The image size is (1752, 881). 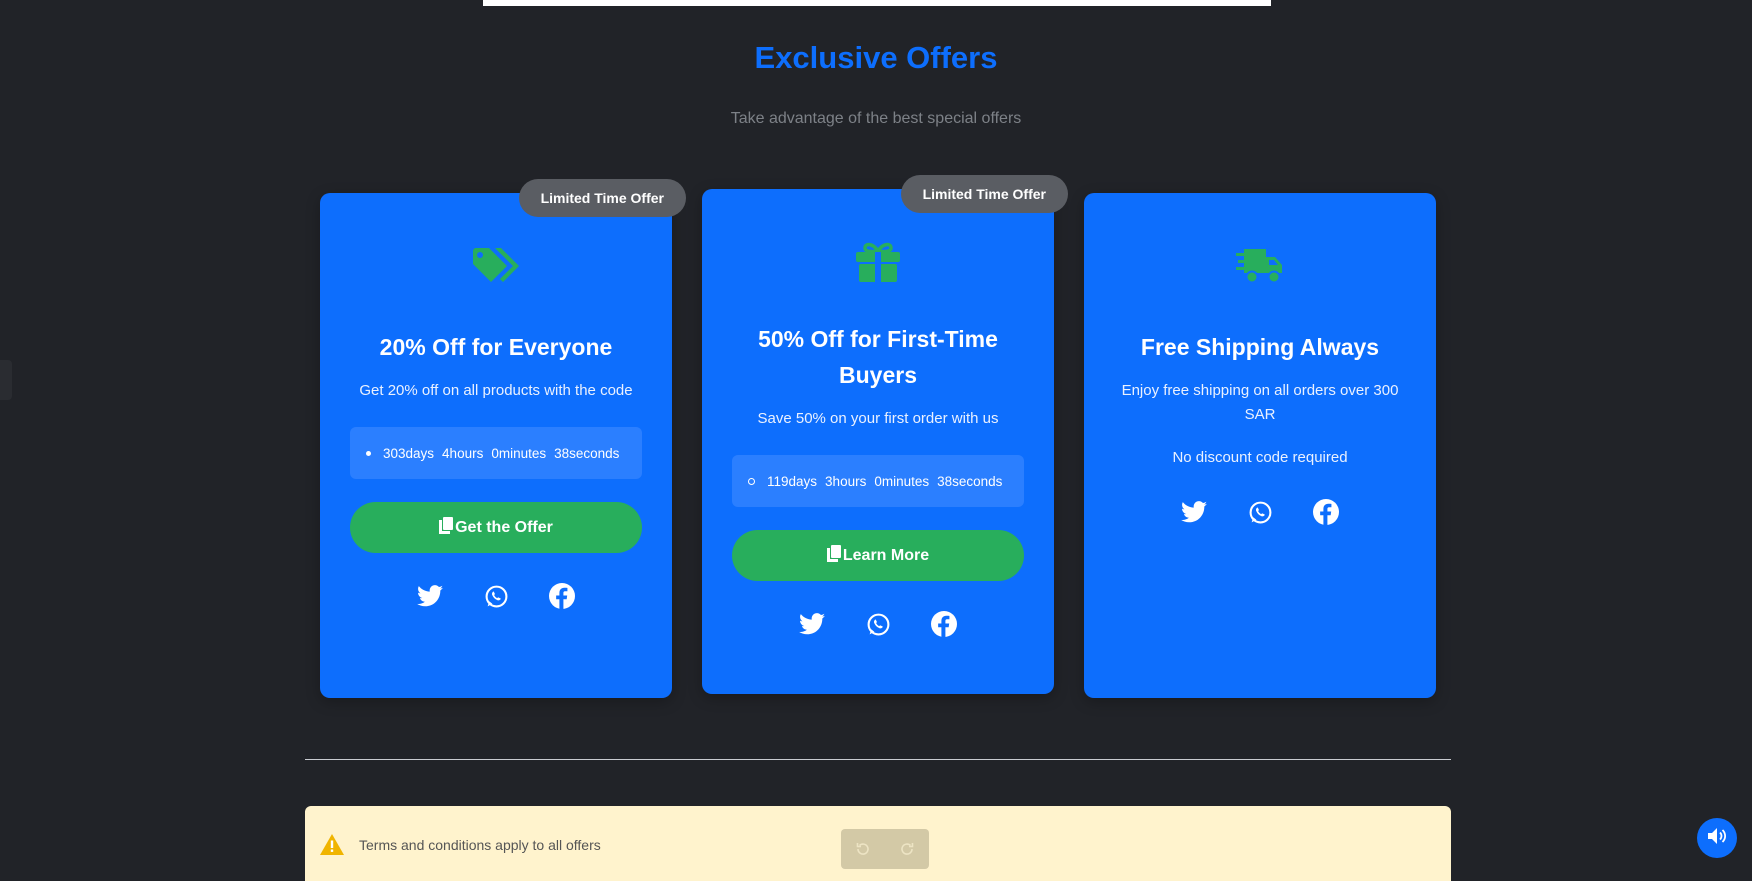 I want to click on offer-title: Free Shipping Always, so click(x=1260, y=347).